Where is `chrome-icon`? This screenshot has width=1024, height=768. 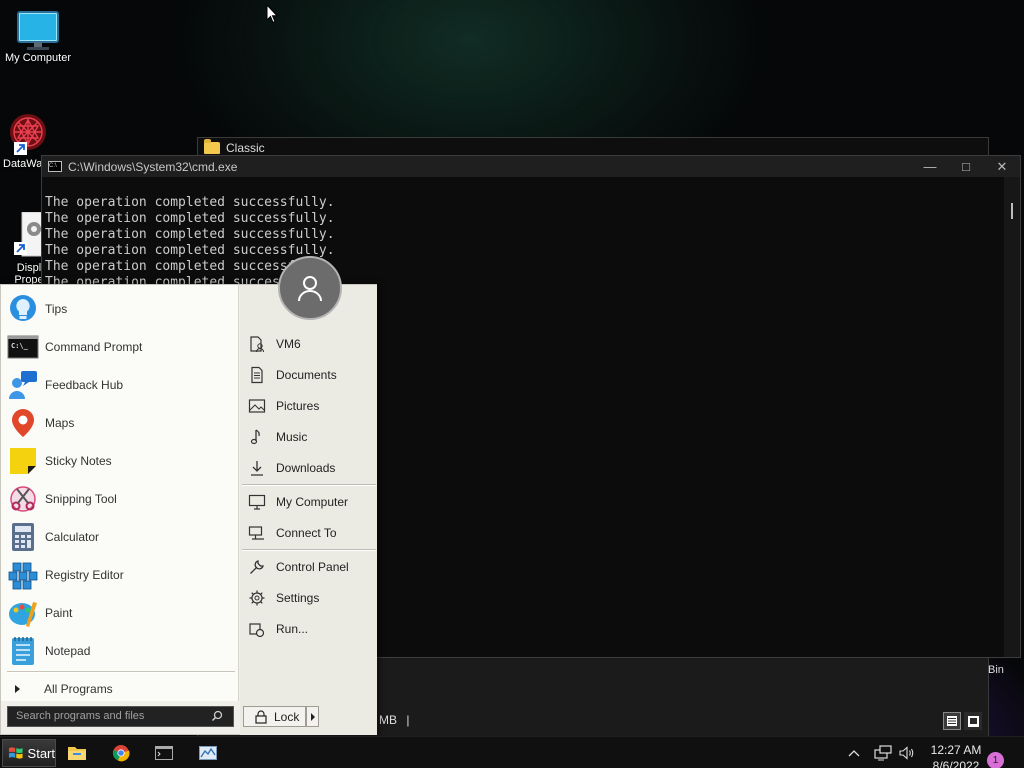
chrome-icon is located at coordinates (121, 753).